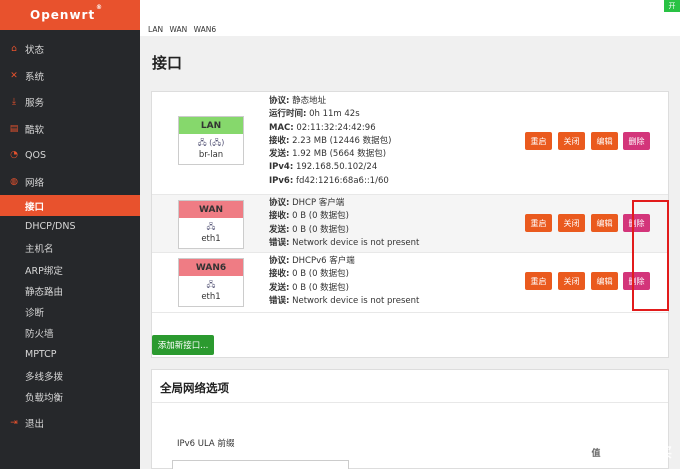 Image resolution: width=680 pixels, height=469 pixels. What do you see at coordinates (70, 226) in the screenshot?
I see `submenu-item-dhcp: DHCP/DNS` at bounding box center [70, 226].